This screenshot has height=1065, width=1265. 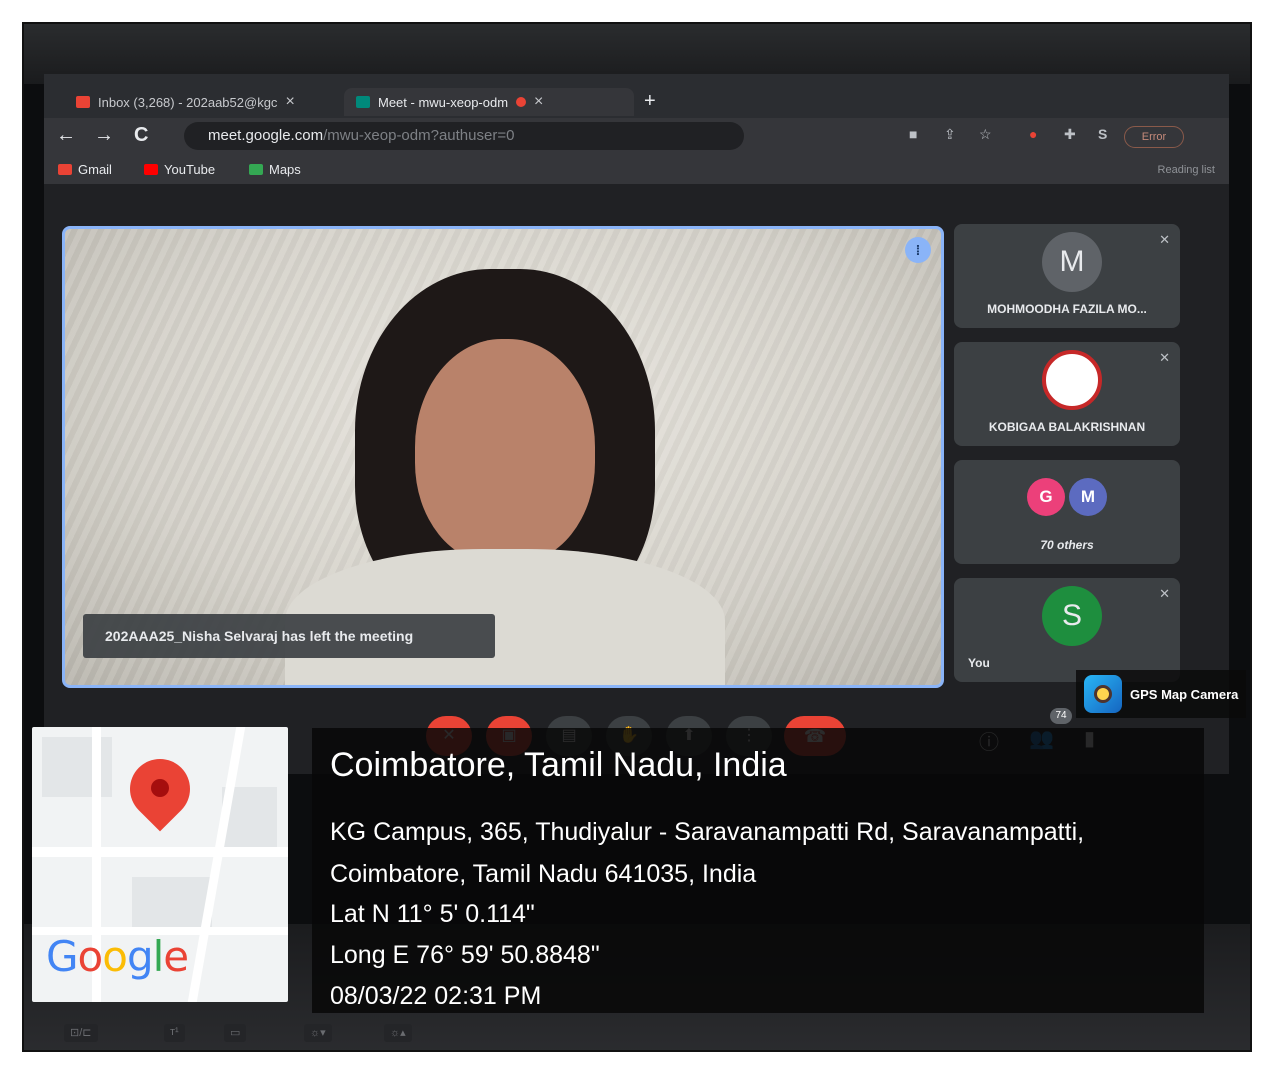 I want to click on participant-count-badge: 74, so click(x=1061, y=716).